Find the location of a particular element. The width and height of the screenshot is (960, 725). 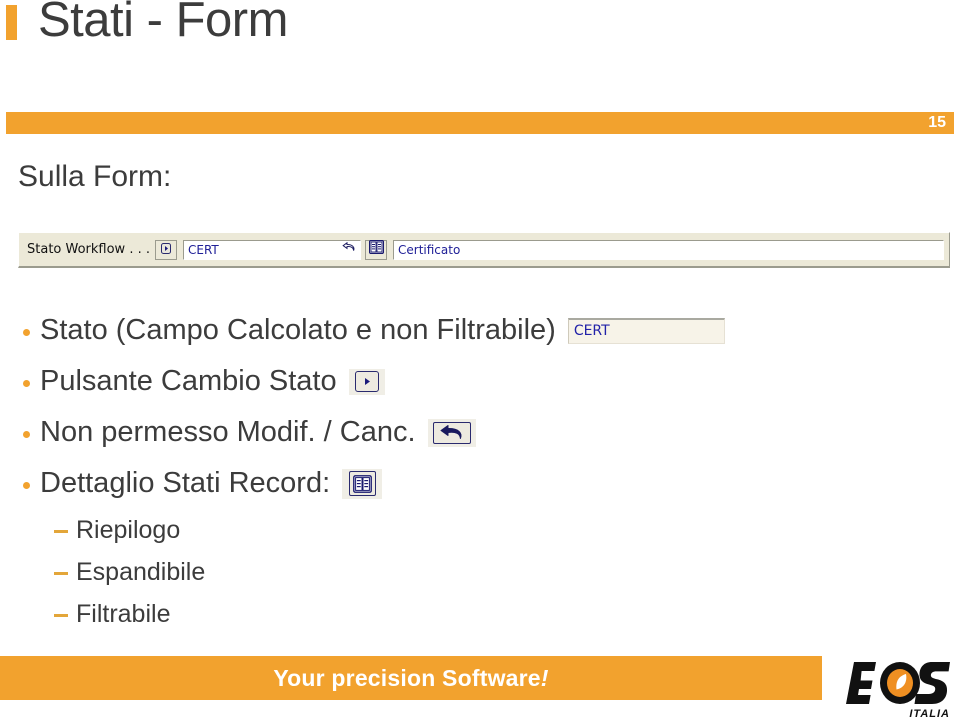

section-heading: Sulla Form: is located at coordinates (95, 176).